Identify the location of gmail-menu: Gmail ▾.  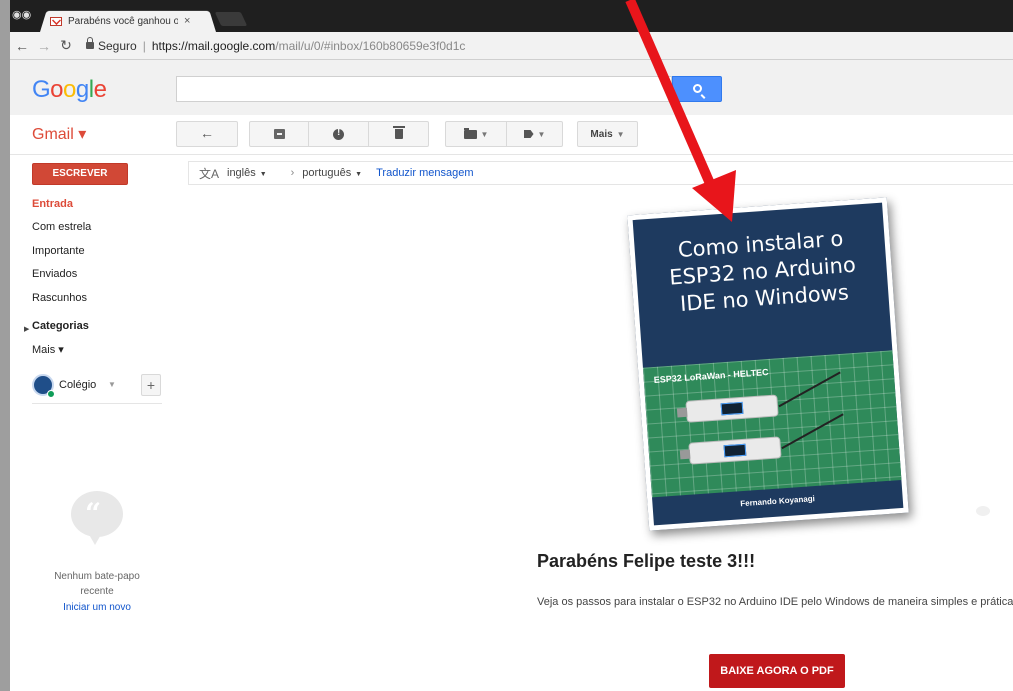
(59, 134).